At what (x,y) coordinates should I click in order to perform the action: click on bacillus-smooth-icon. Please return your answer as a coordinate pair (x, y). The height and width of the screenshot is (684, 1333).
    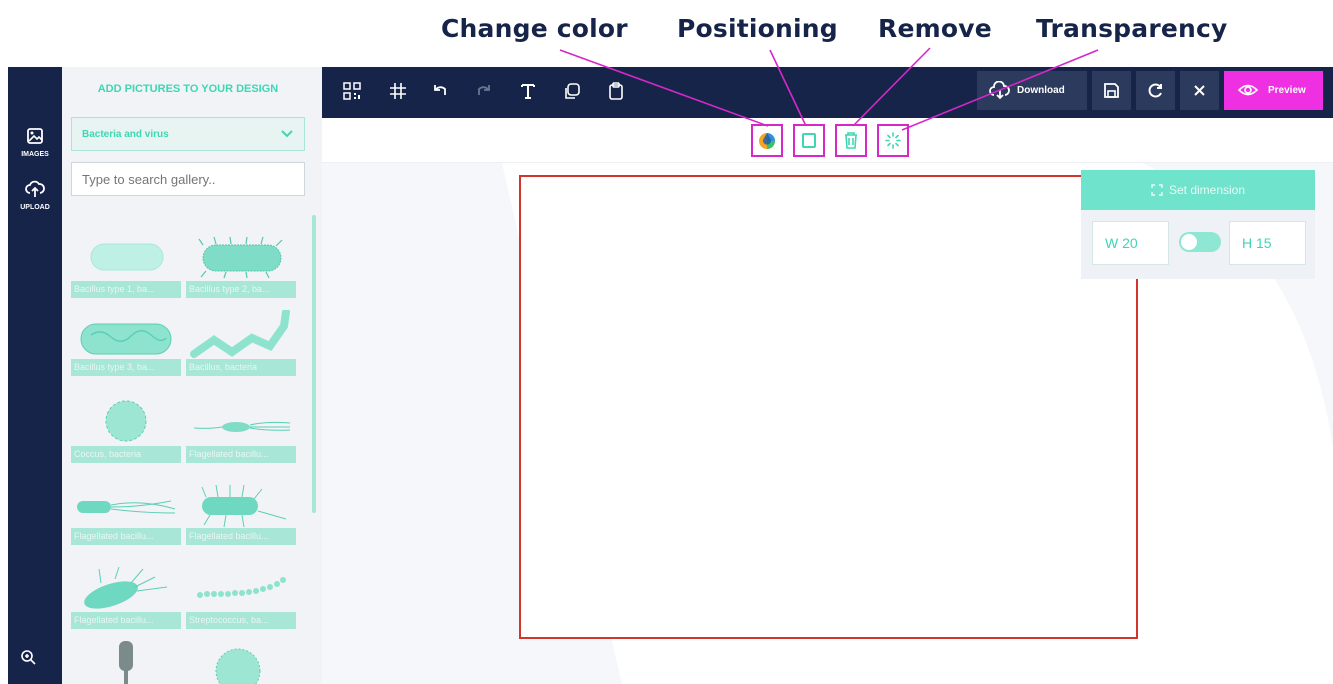
    Looking at the image, I should click on (127, 257).